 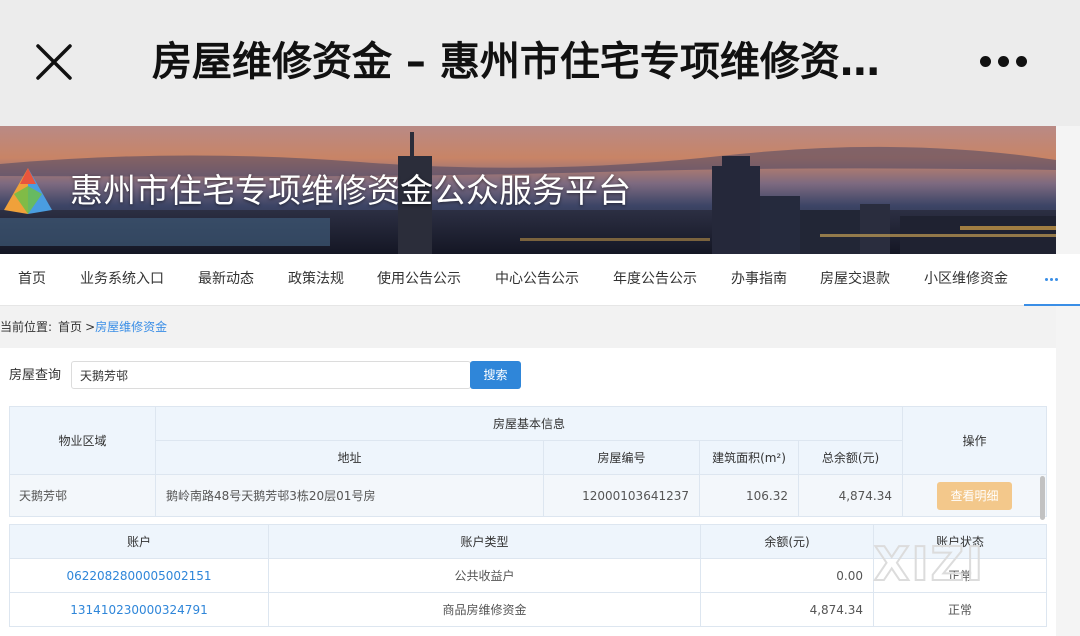 What do you see at coordinates (82, 440) in the screenshot?
I see `col-area-header: 物业区域` at bounding box center [82, 440].